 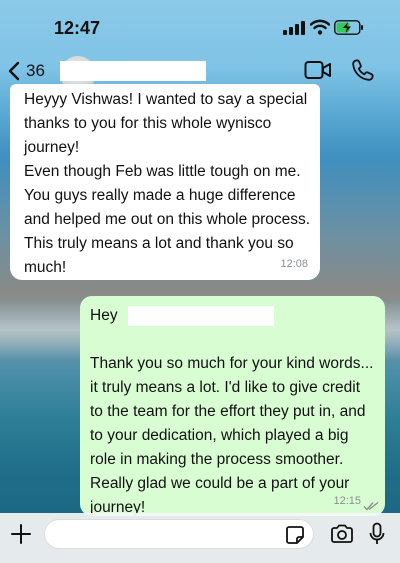 What do you see at coordinates (217, 459) in the screenshot?
I see `message-line: role in making the process smoother.` at bounding box center [217, 459].